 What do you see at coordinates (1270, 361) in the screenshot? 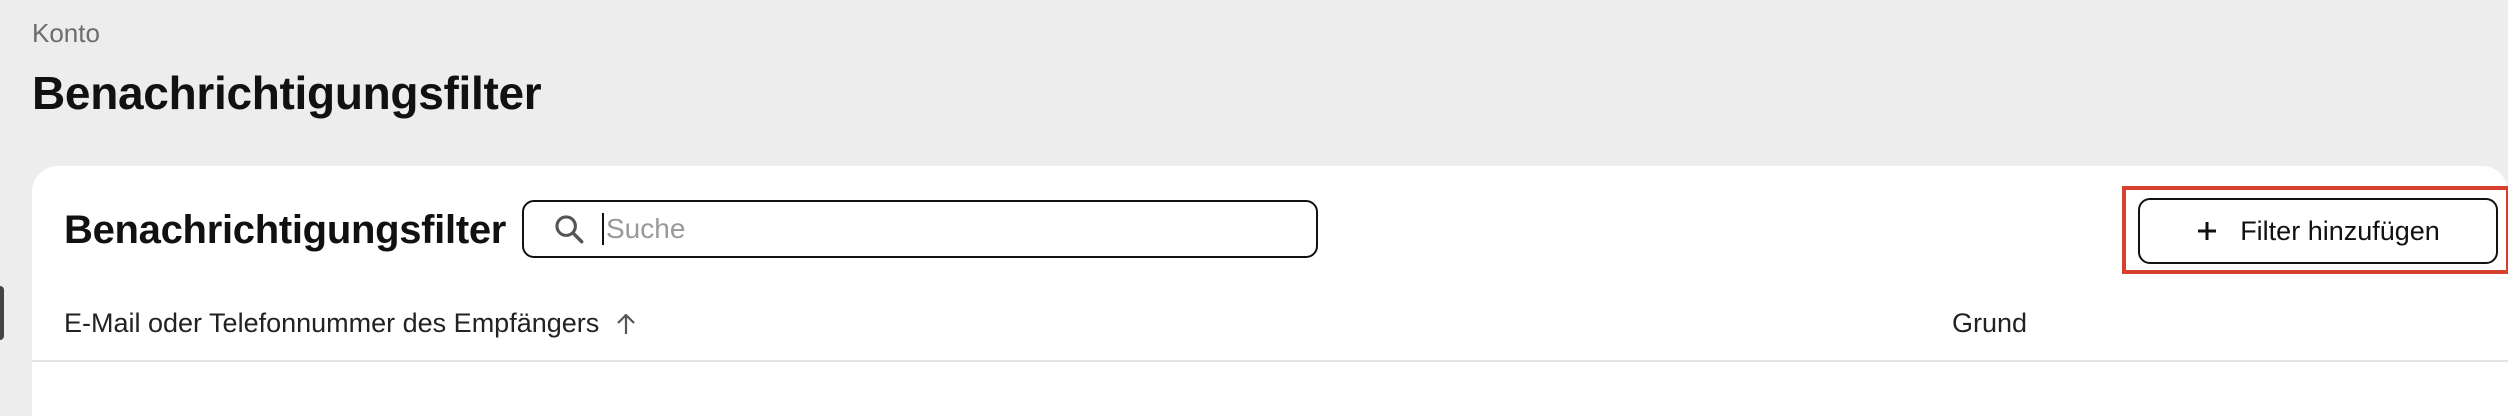
I see `header-divider` at bounding box center [1270, 361].